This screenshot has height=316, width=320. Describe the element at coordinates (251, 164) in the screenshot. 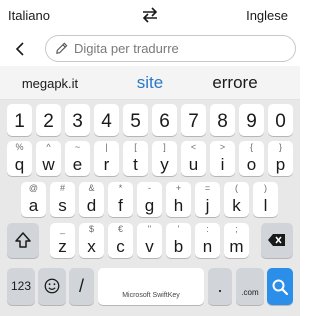

I see `key-label: o` at that location.